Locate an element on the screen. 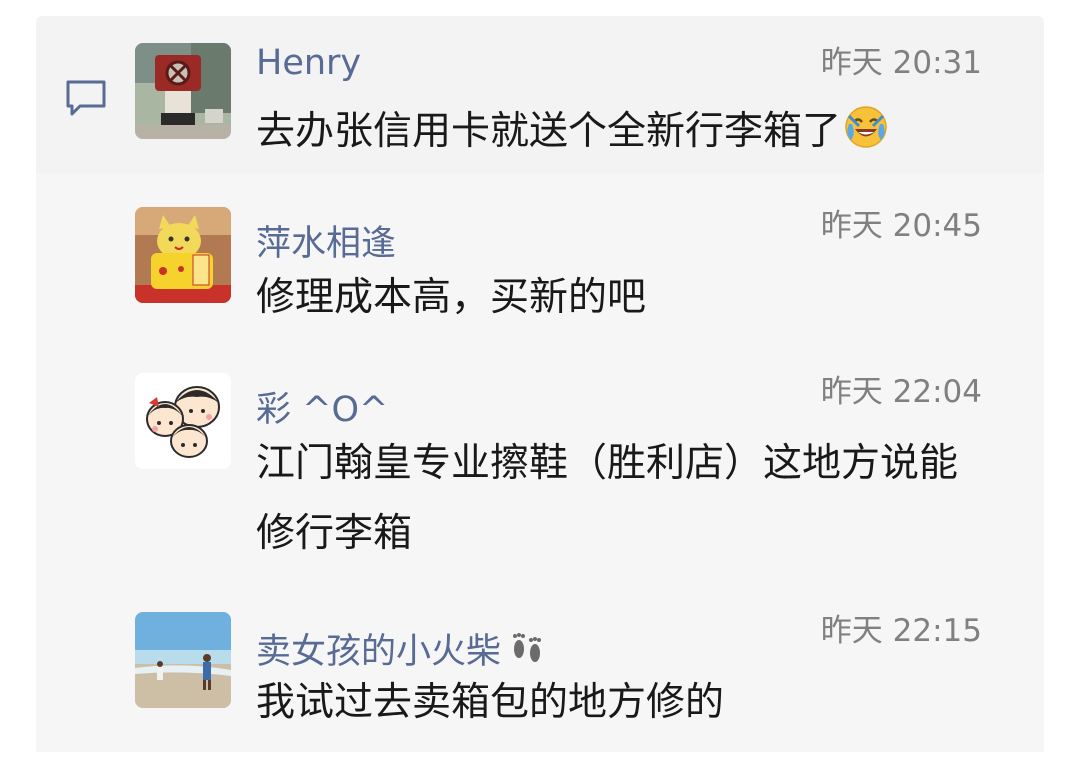  robot-statue-avatar-image is located at coordinates (183, 91).